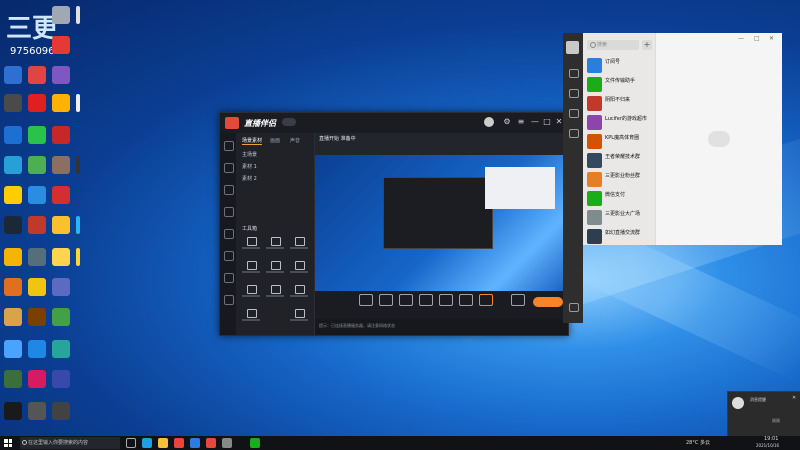  What do you see at coordinates (229, 234) in the screenshot?
I see `rail-data-icon` at bounding box center [229, 234].